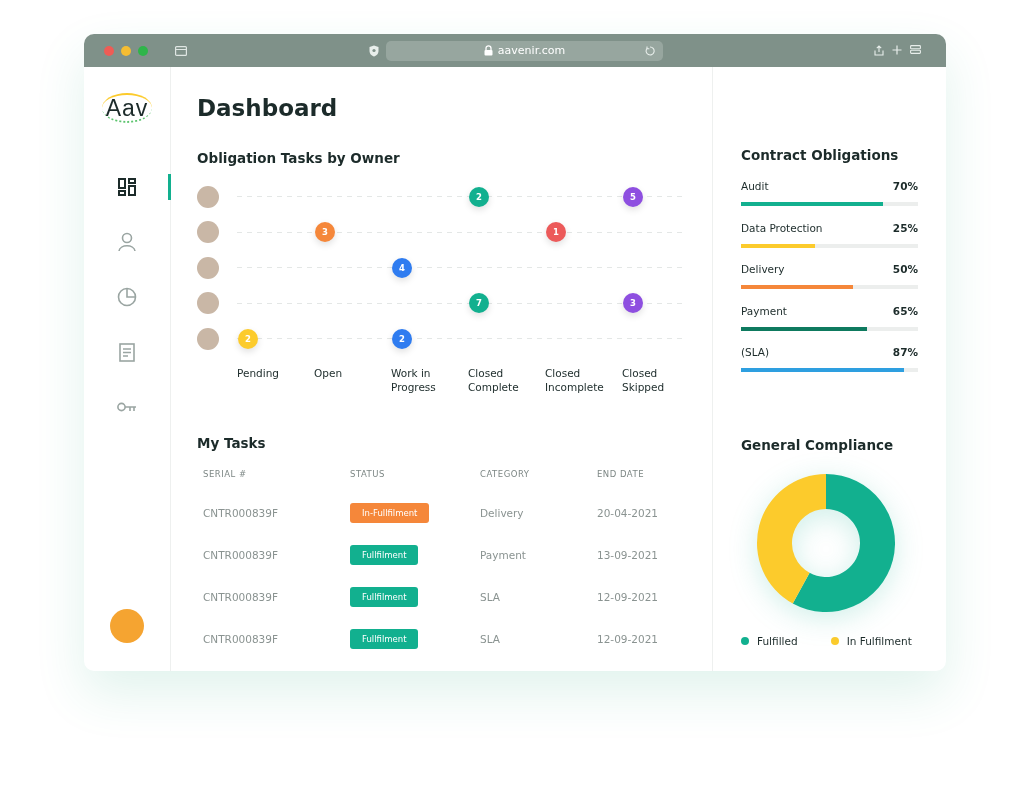  Describe the element at coordinates (225, 473) in the screenshot. I see `column-header: SERIAL #` at that location.